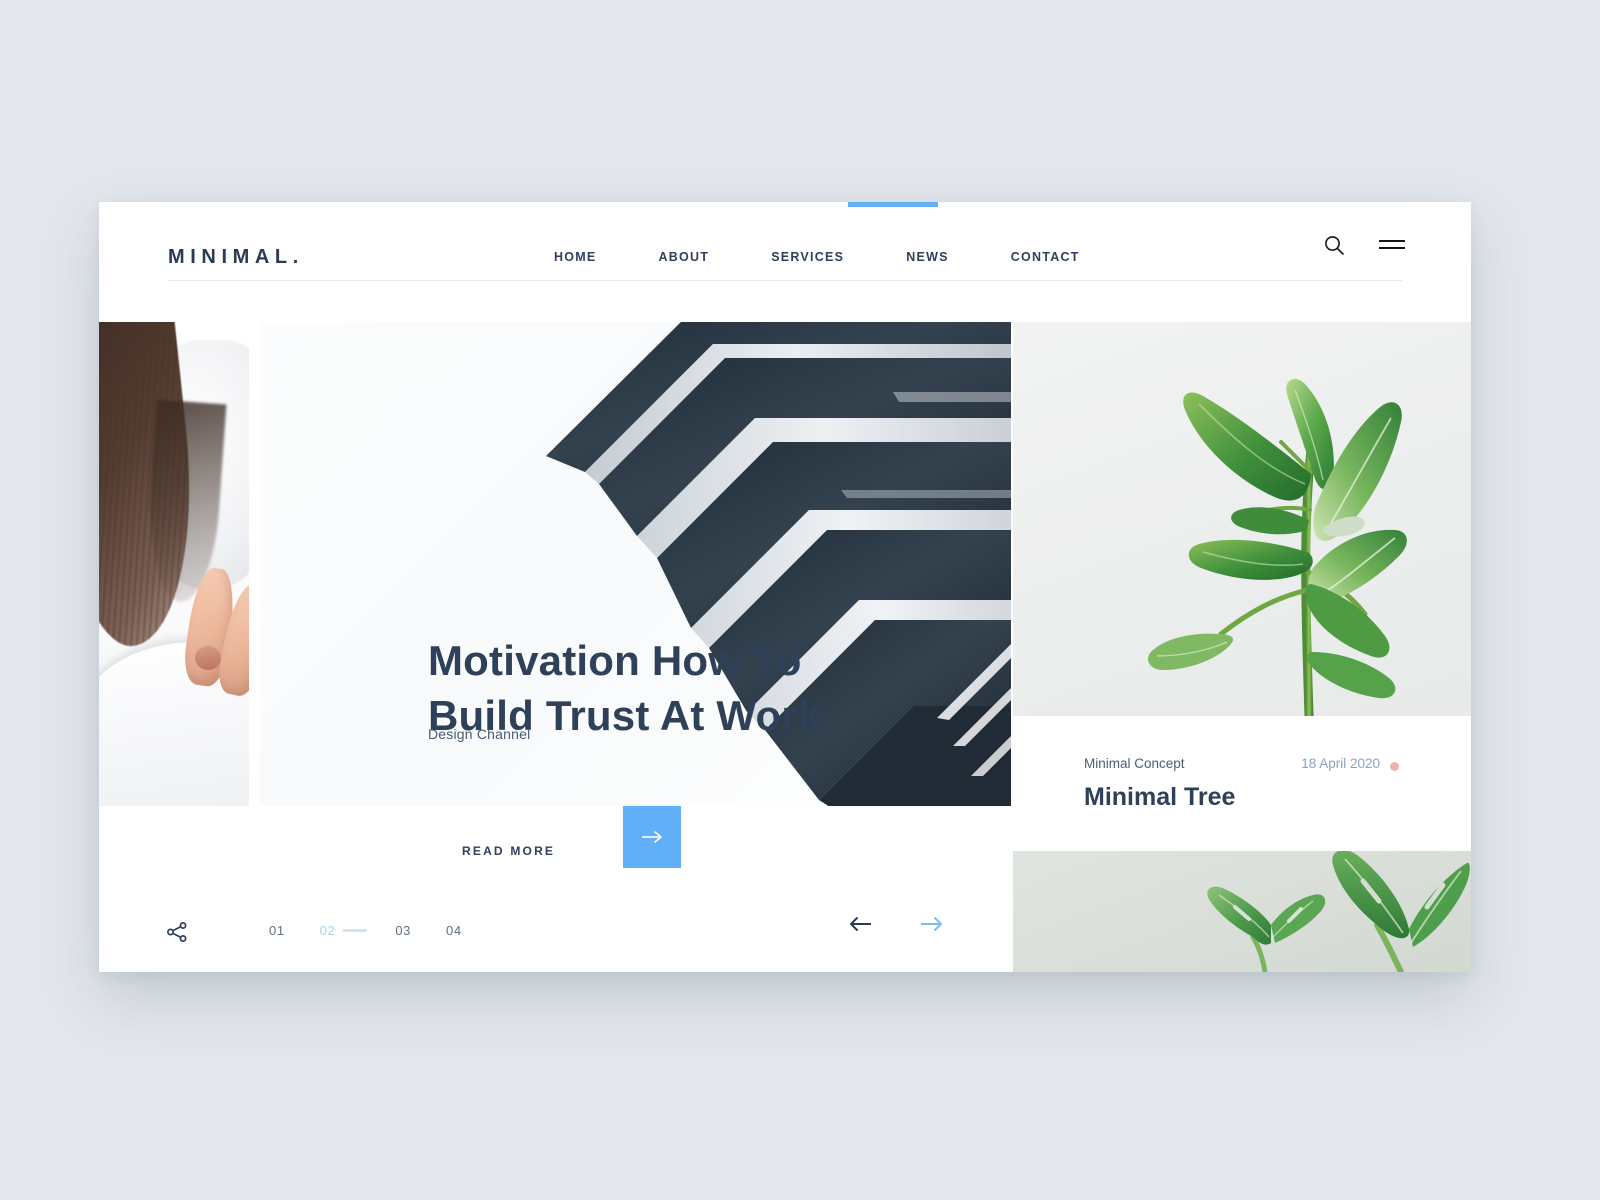 Image resolution: width=1600 pixels, height=1200 pixels. What do you see at coordinates (1242, 519) in the screenshot?
I see `featured-post-image` at bounding box center [1242, 519].